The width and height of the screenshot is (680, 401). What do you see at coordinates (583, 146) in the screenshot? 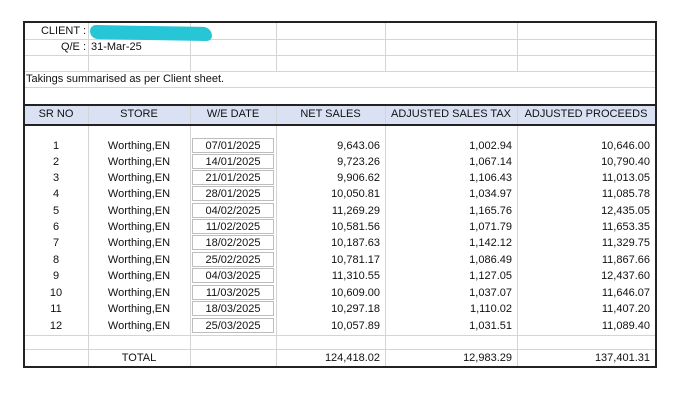
I see `cell-adjusted-proceeds: 10,646.00` at bounding box center [583, 146].